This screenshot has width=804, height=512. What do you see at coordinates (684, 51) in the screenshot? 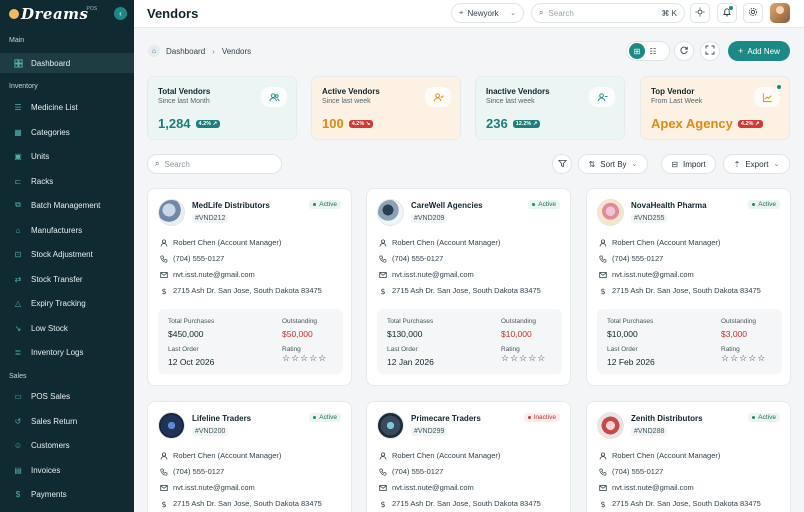
I see `refresh-button` at bounding box center [684, 51].